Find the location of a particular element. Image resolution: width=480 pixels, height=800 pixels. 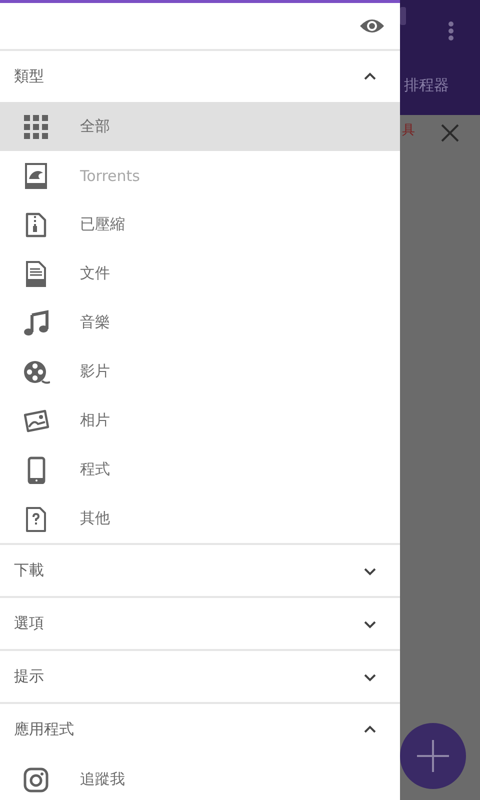

drawer-item: 文件 is located at coordinates (200, 273).